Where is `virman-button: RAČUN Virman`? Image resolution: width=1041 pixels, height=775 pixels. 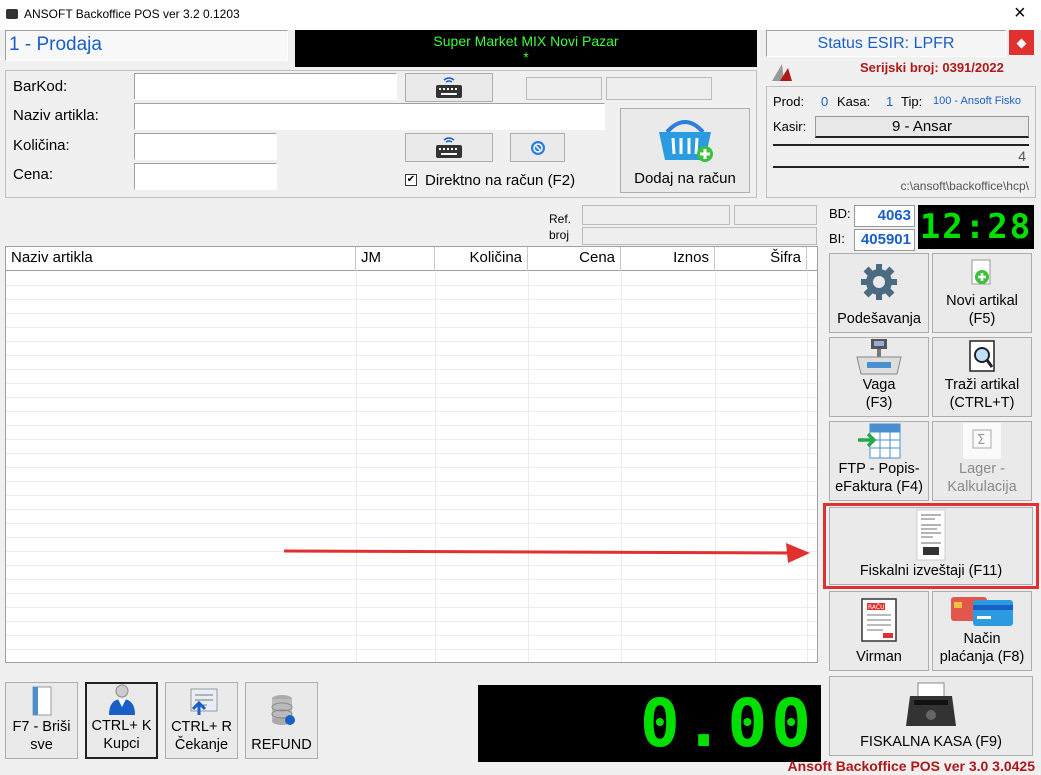
virman-button: RAČUN Virman is located at coordinates (879, 631).